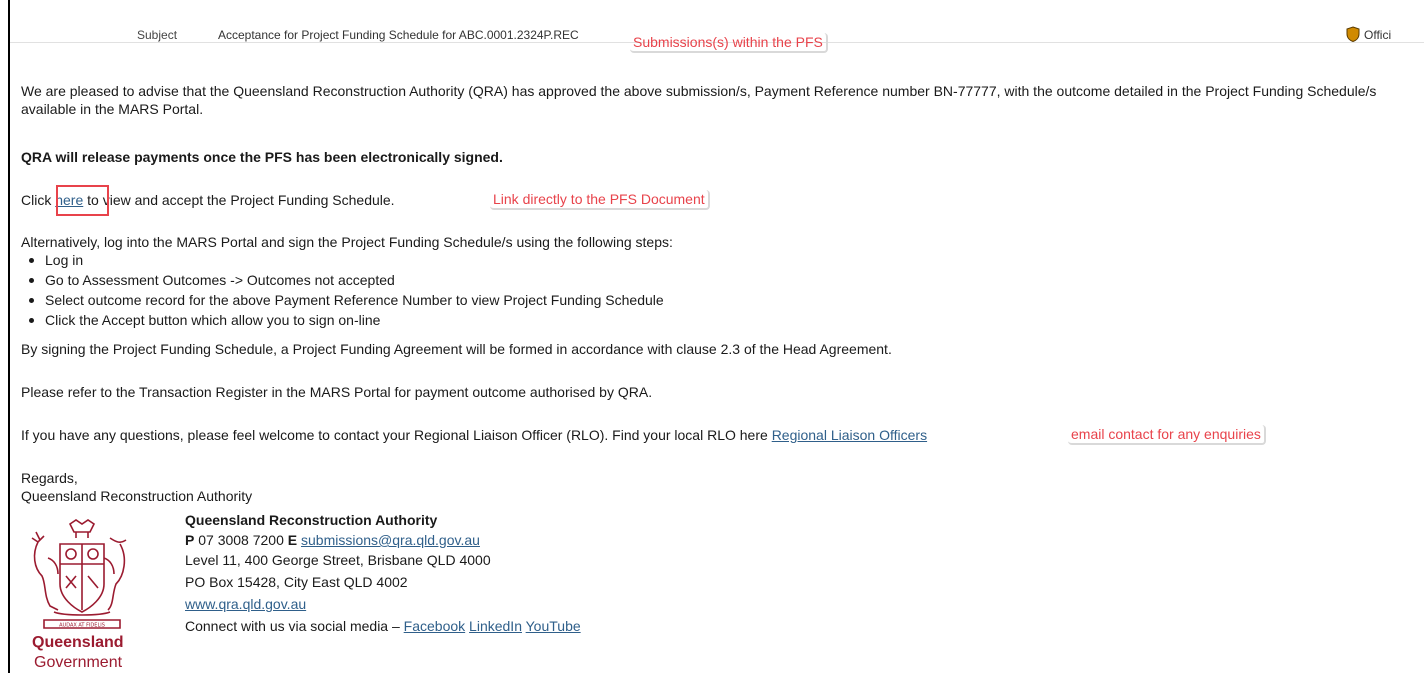 This screenshot has height=673, width=1424. What do you see at coordinates (82, 626) in the screenshot?
I see `crest-motto: AUDAX AT FIDELIS` at bounding box center [82, 626].